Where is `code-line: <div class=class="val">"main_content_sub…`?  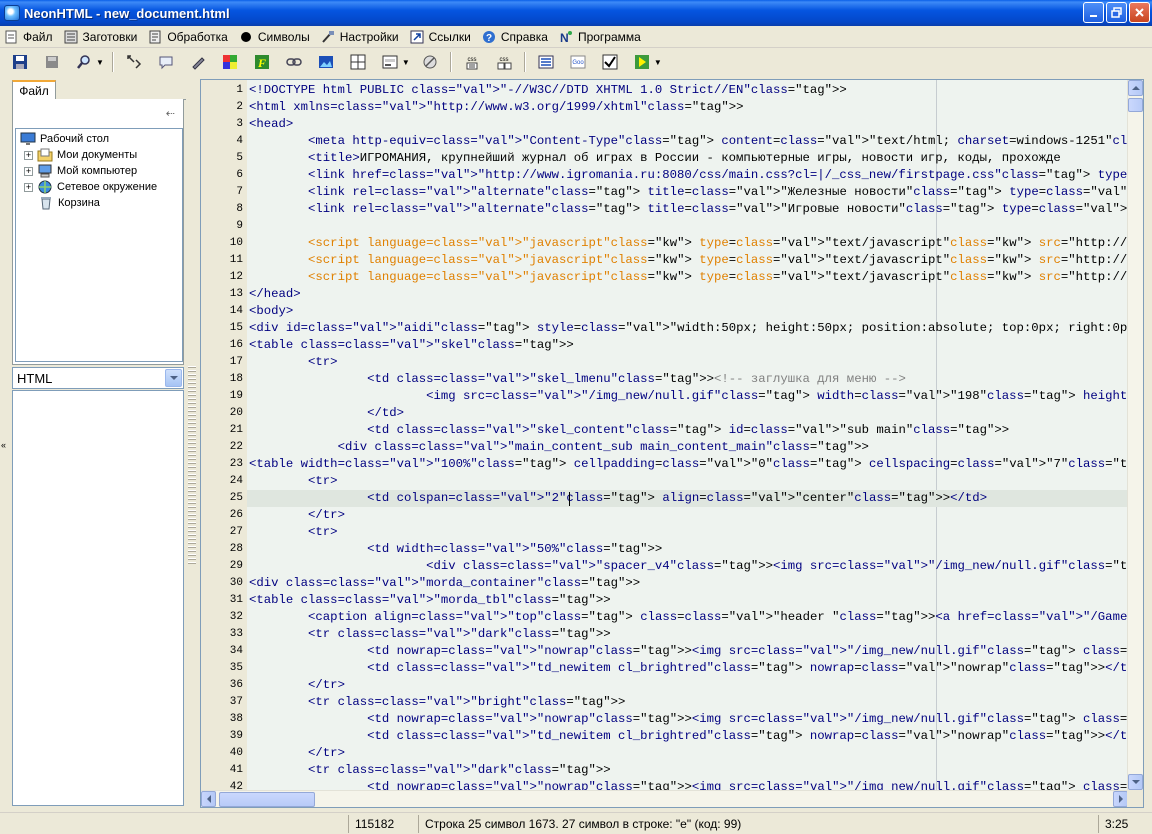 code-line: <div class=class="val">"main_content_sub… is located at coordinates (559, 447).